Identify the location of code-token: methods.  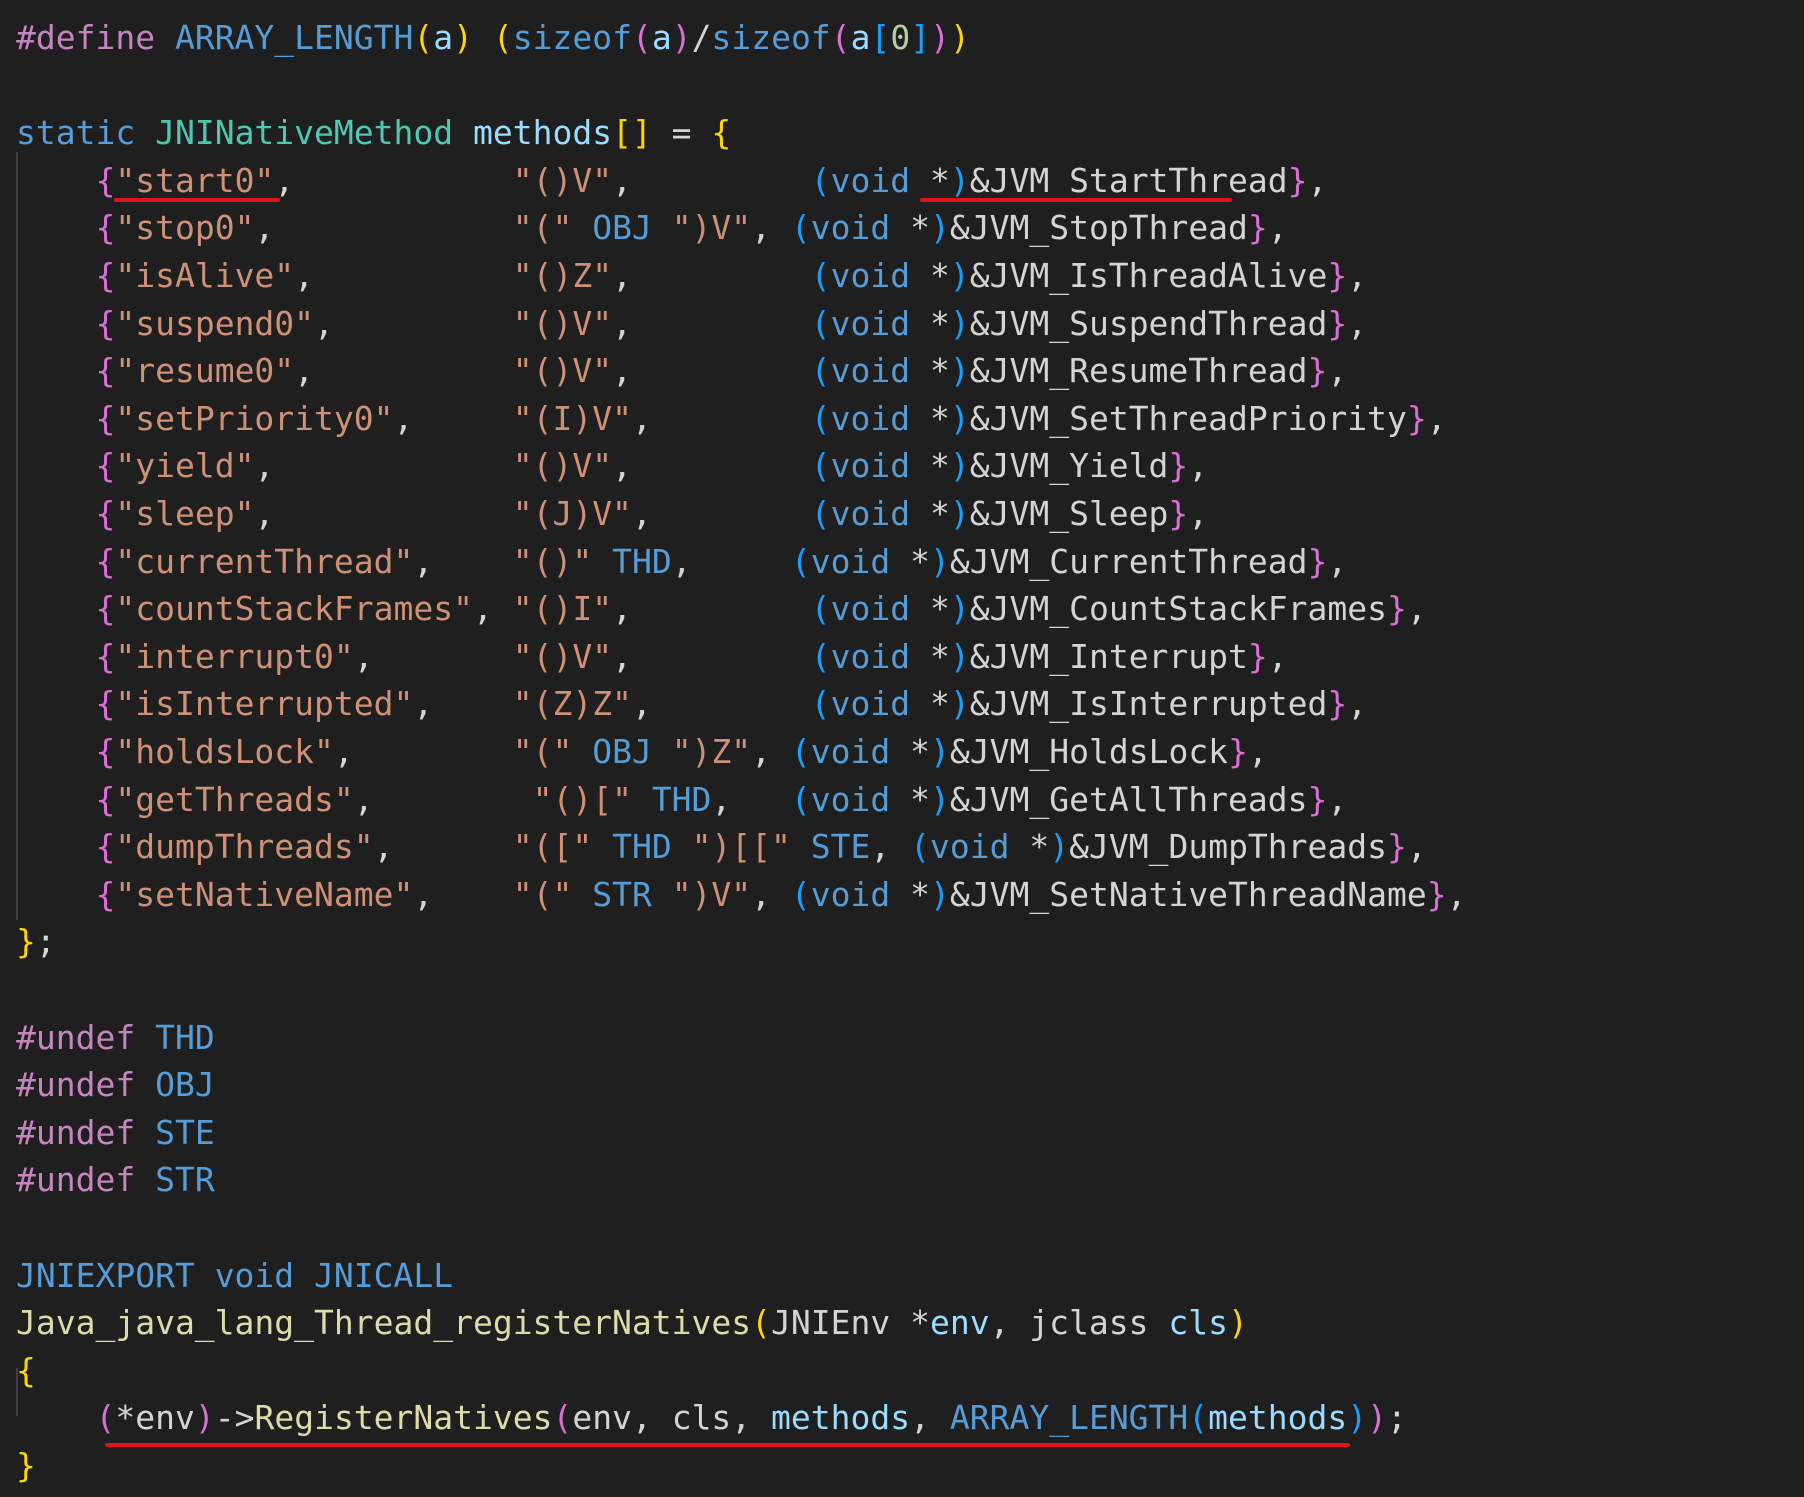
(542, 133).